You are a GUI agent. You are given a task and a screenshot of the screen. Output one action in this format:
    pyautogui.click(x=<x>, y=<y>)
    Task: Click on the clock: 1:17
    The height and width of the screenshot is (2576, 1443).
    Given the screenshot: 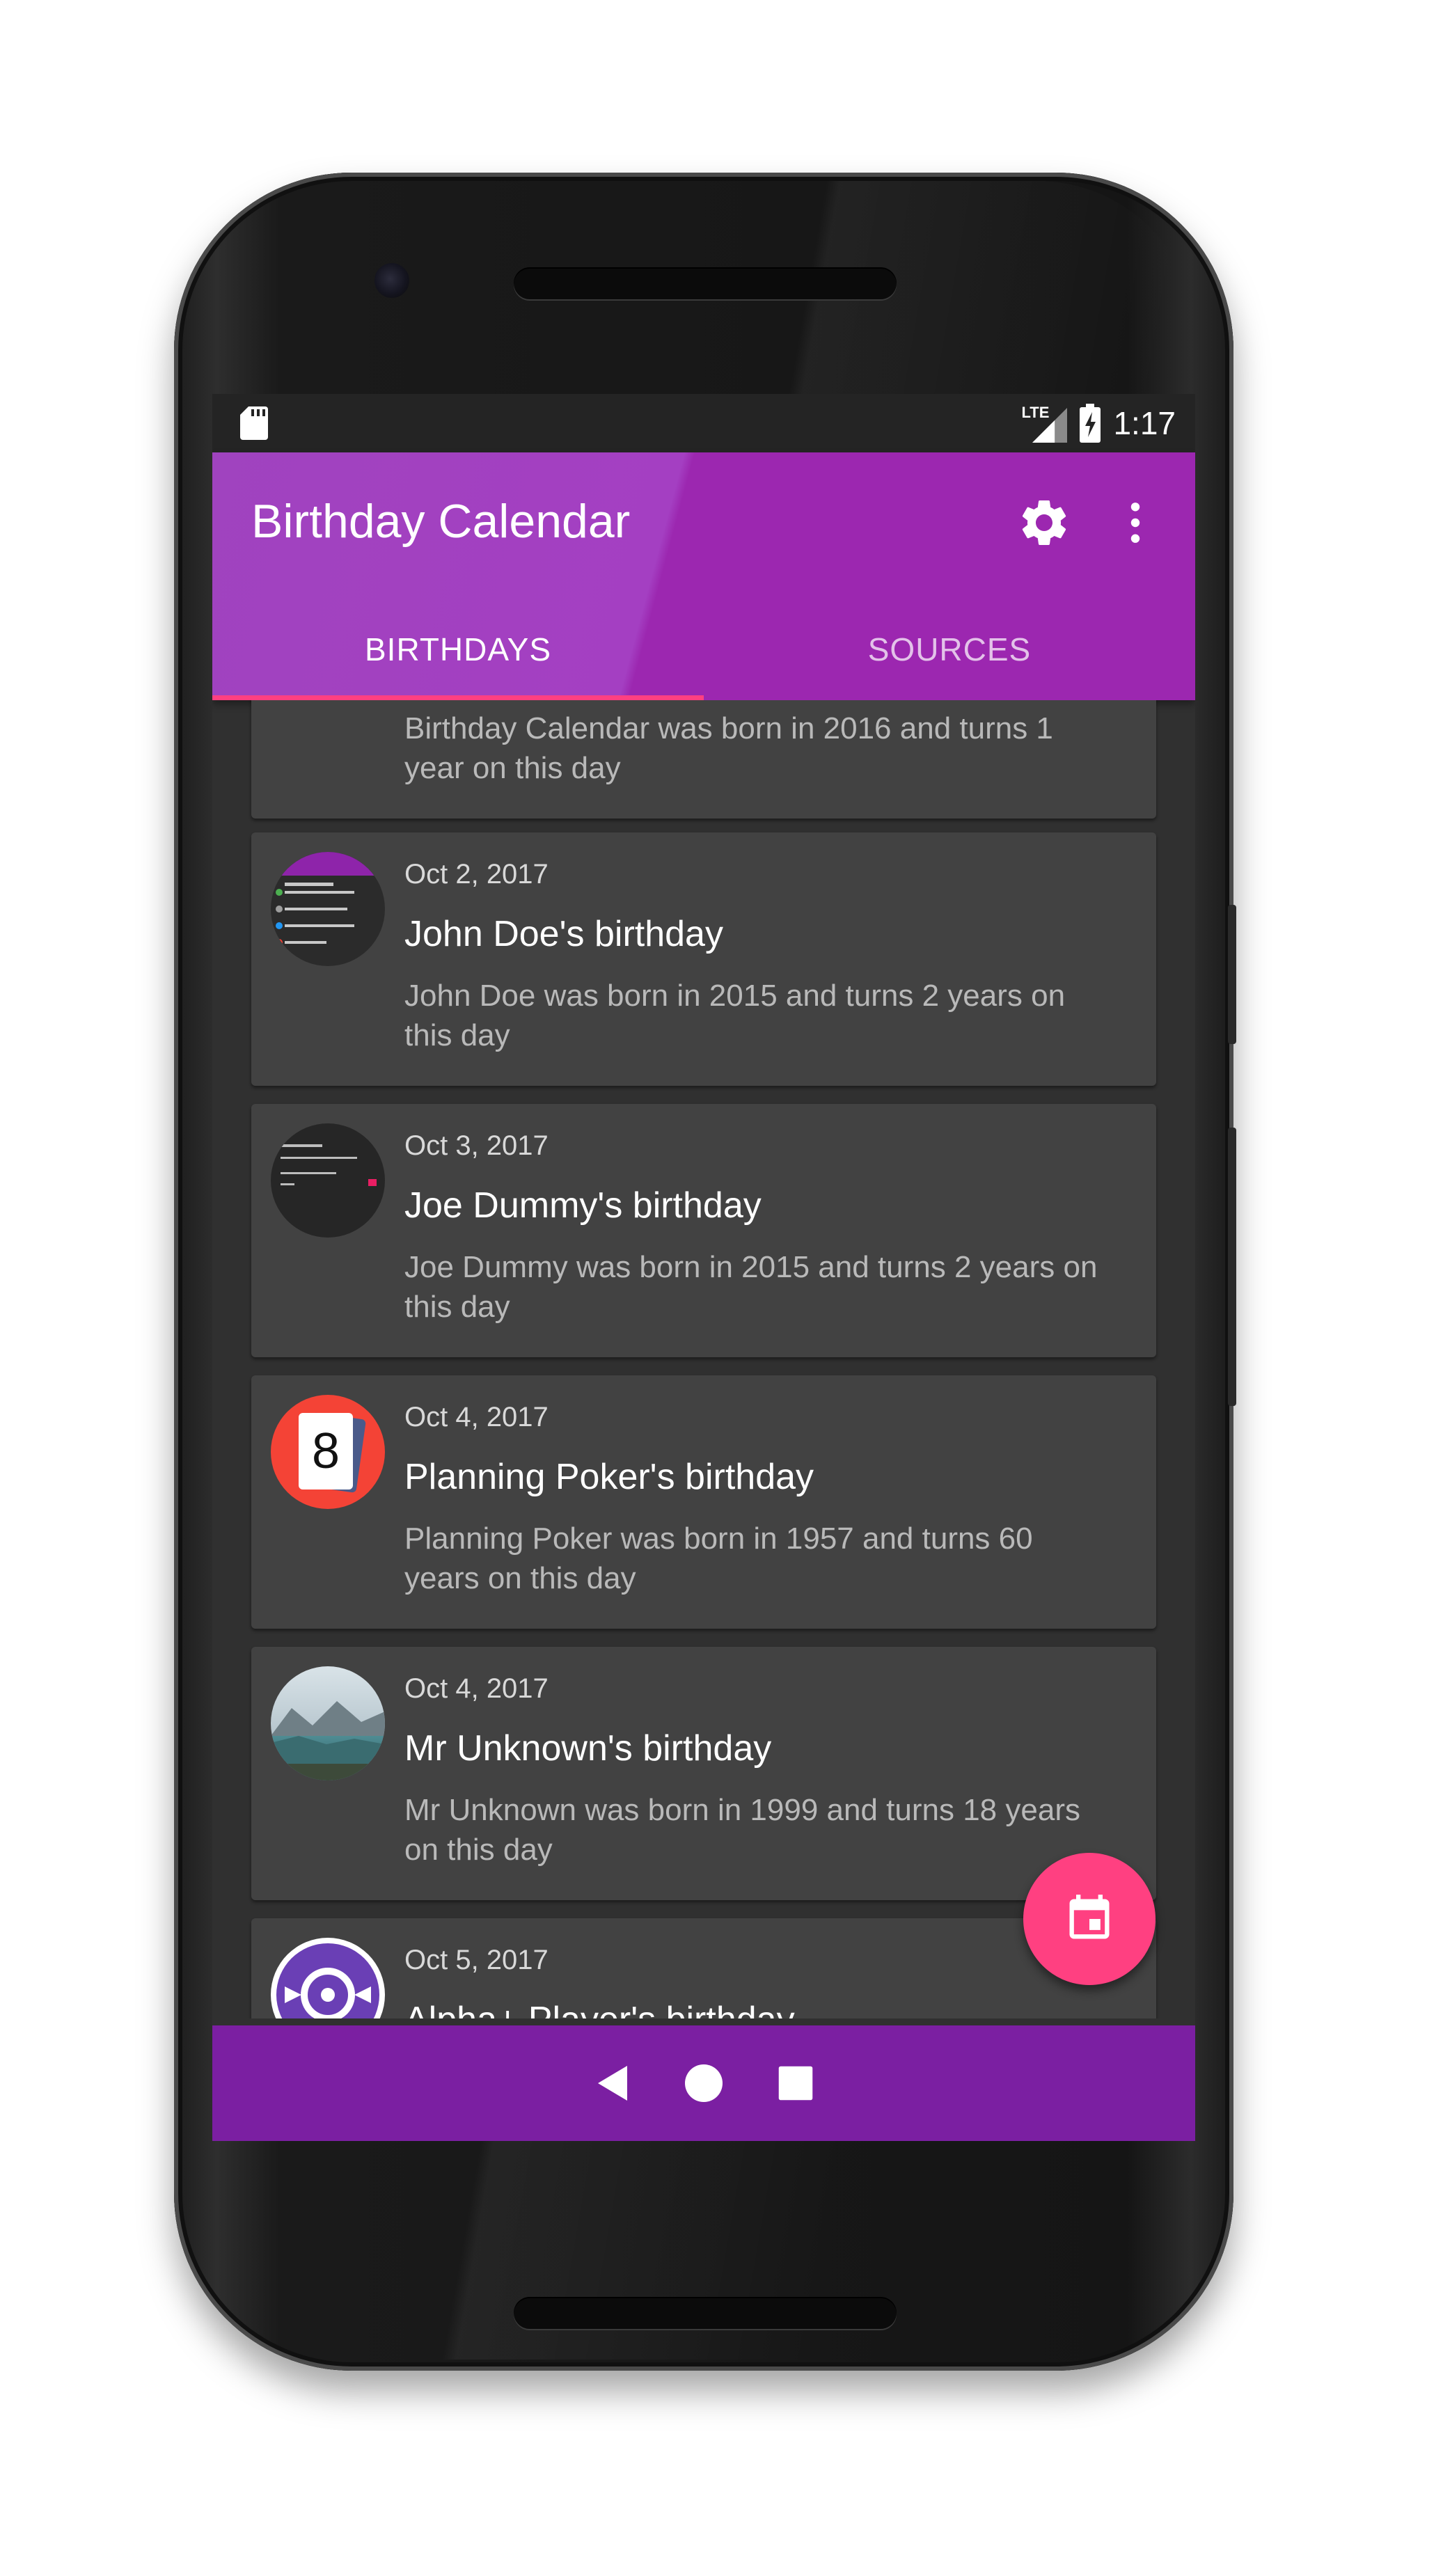 What is the action you would take?
    pyautogui.click(x=1144, y=423)
    